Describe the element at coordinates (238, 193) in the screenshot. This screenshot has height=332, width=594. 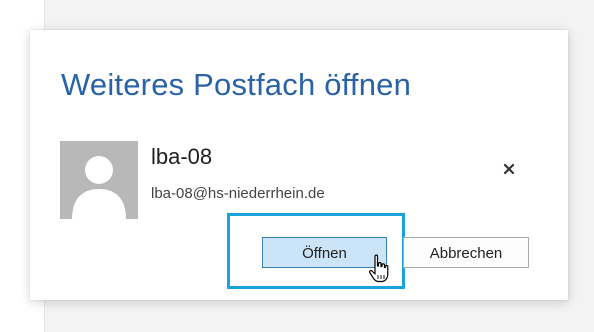
I see `user-email: lba-08@hs-niederrhein.de` at that location.